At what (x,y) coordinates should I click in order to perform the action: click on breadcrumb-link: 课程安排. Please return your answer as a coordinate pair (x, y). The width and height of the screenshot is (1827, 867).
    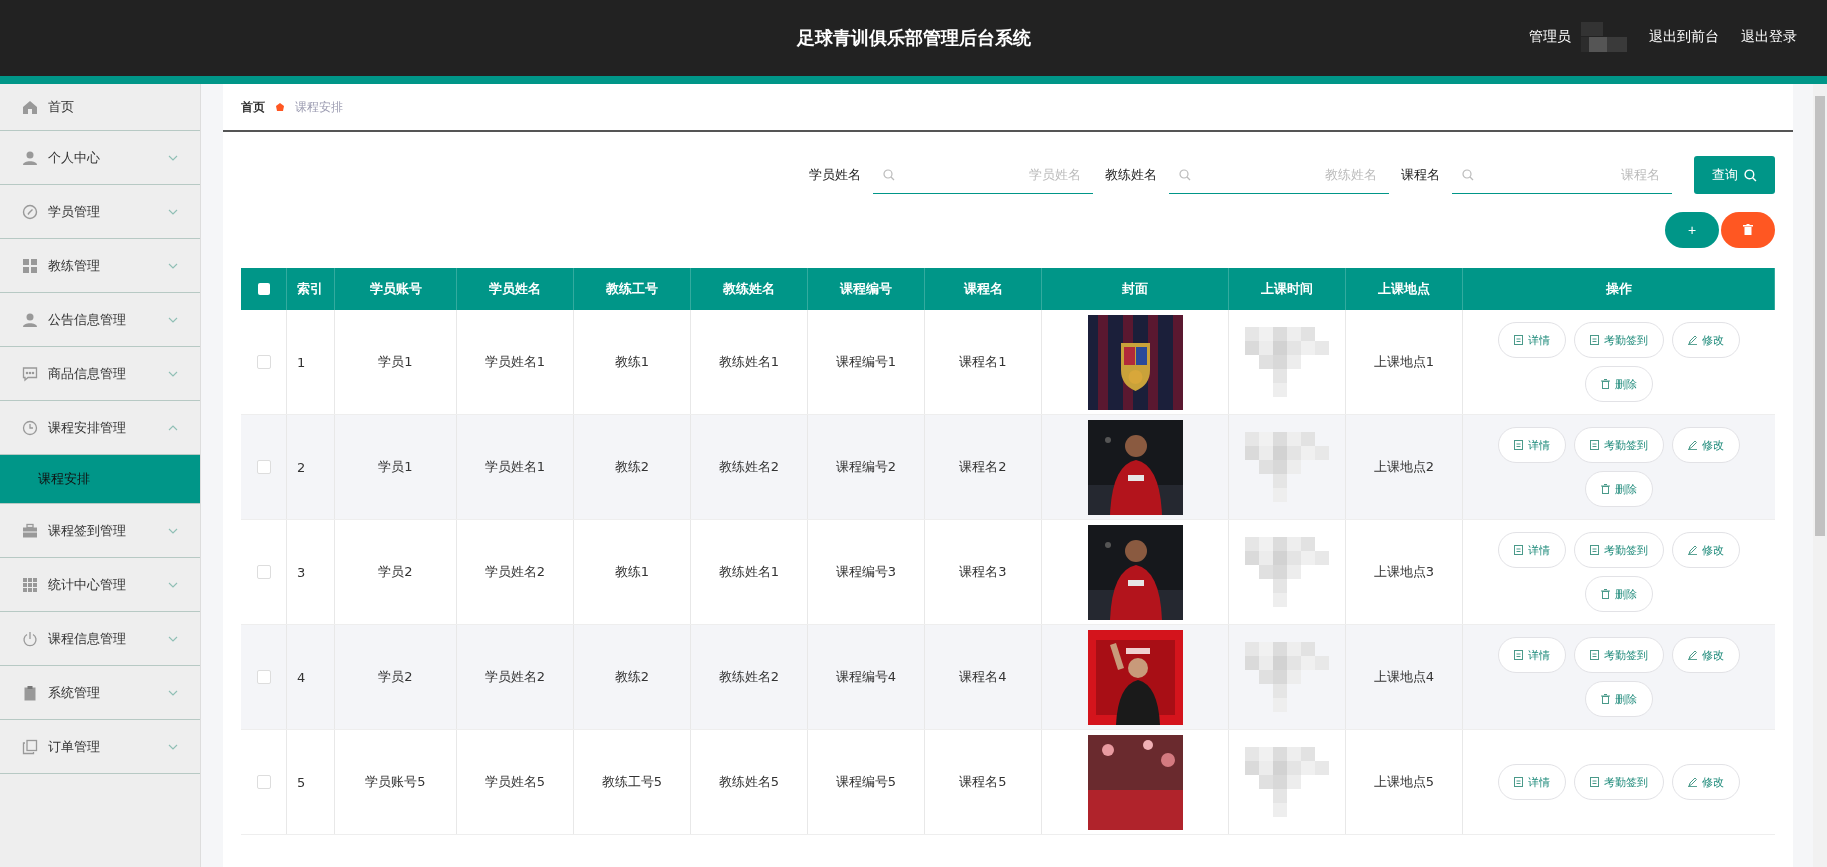
    Looking at the image, I should click on (319, 107).